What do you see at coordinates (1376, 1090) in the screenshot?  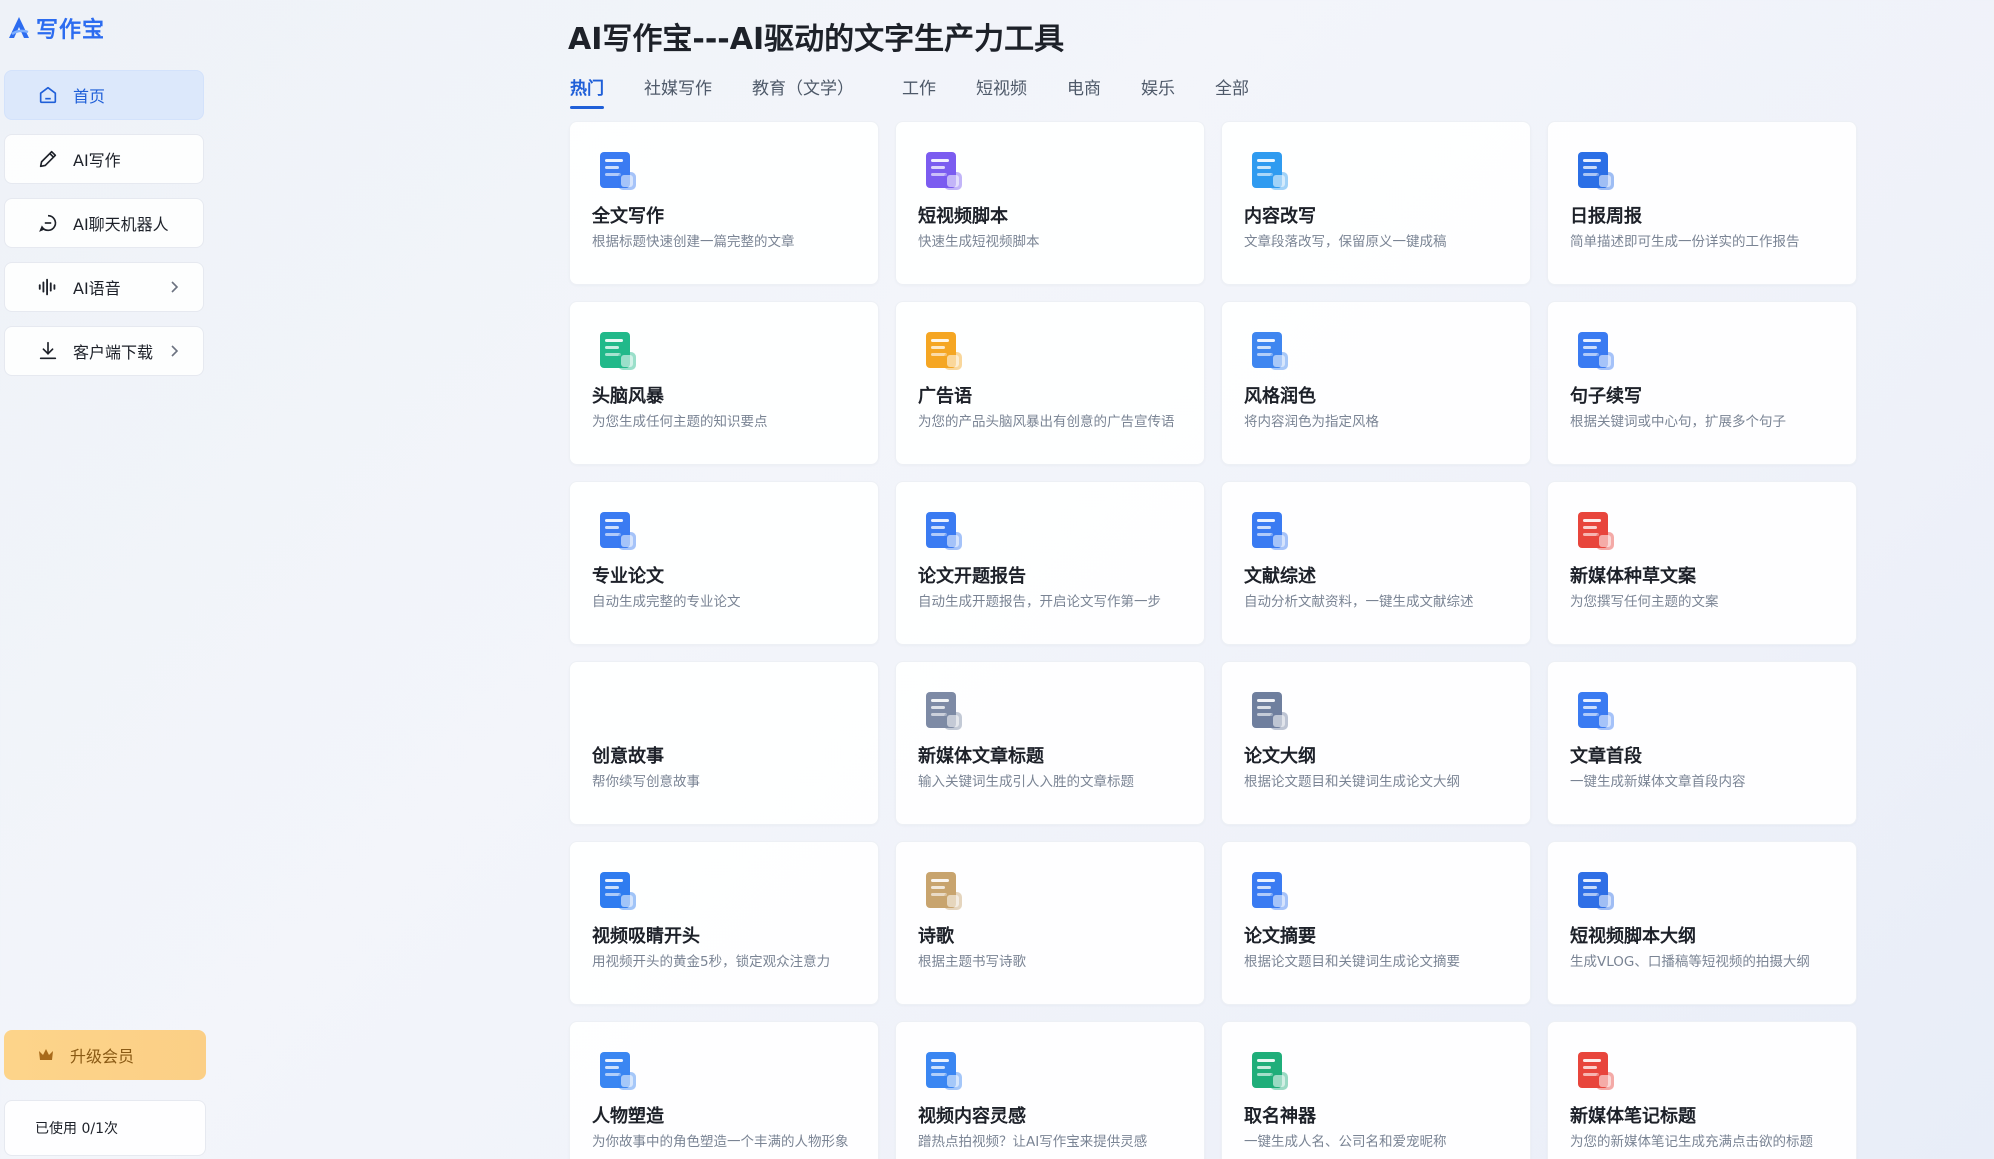 I see `tool-card: 取名神器一键生成人名、公司名和爱宠昵称` at bounding box center [1376, 1090].